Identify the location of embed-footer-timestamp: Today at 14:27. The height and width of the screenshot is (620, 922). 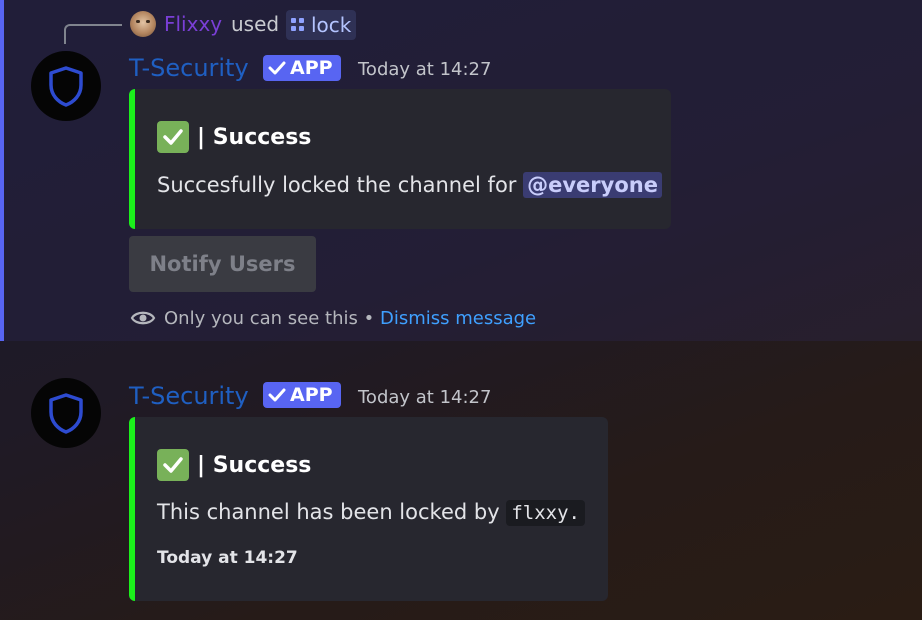
(227, 558).